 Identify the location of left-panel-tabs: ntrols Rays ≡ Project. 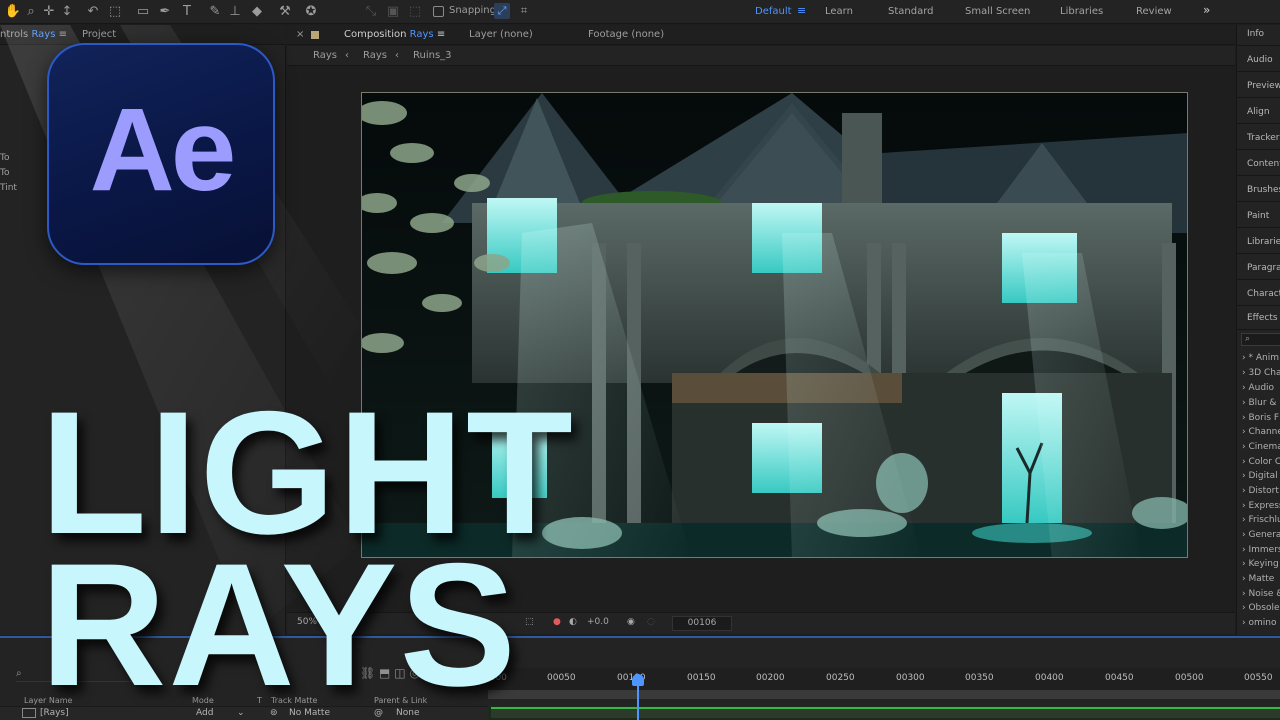
(143, 35).